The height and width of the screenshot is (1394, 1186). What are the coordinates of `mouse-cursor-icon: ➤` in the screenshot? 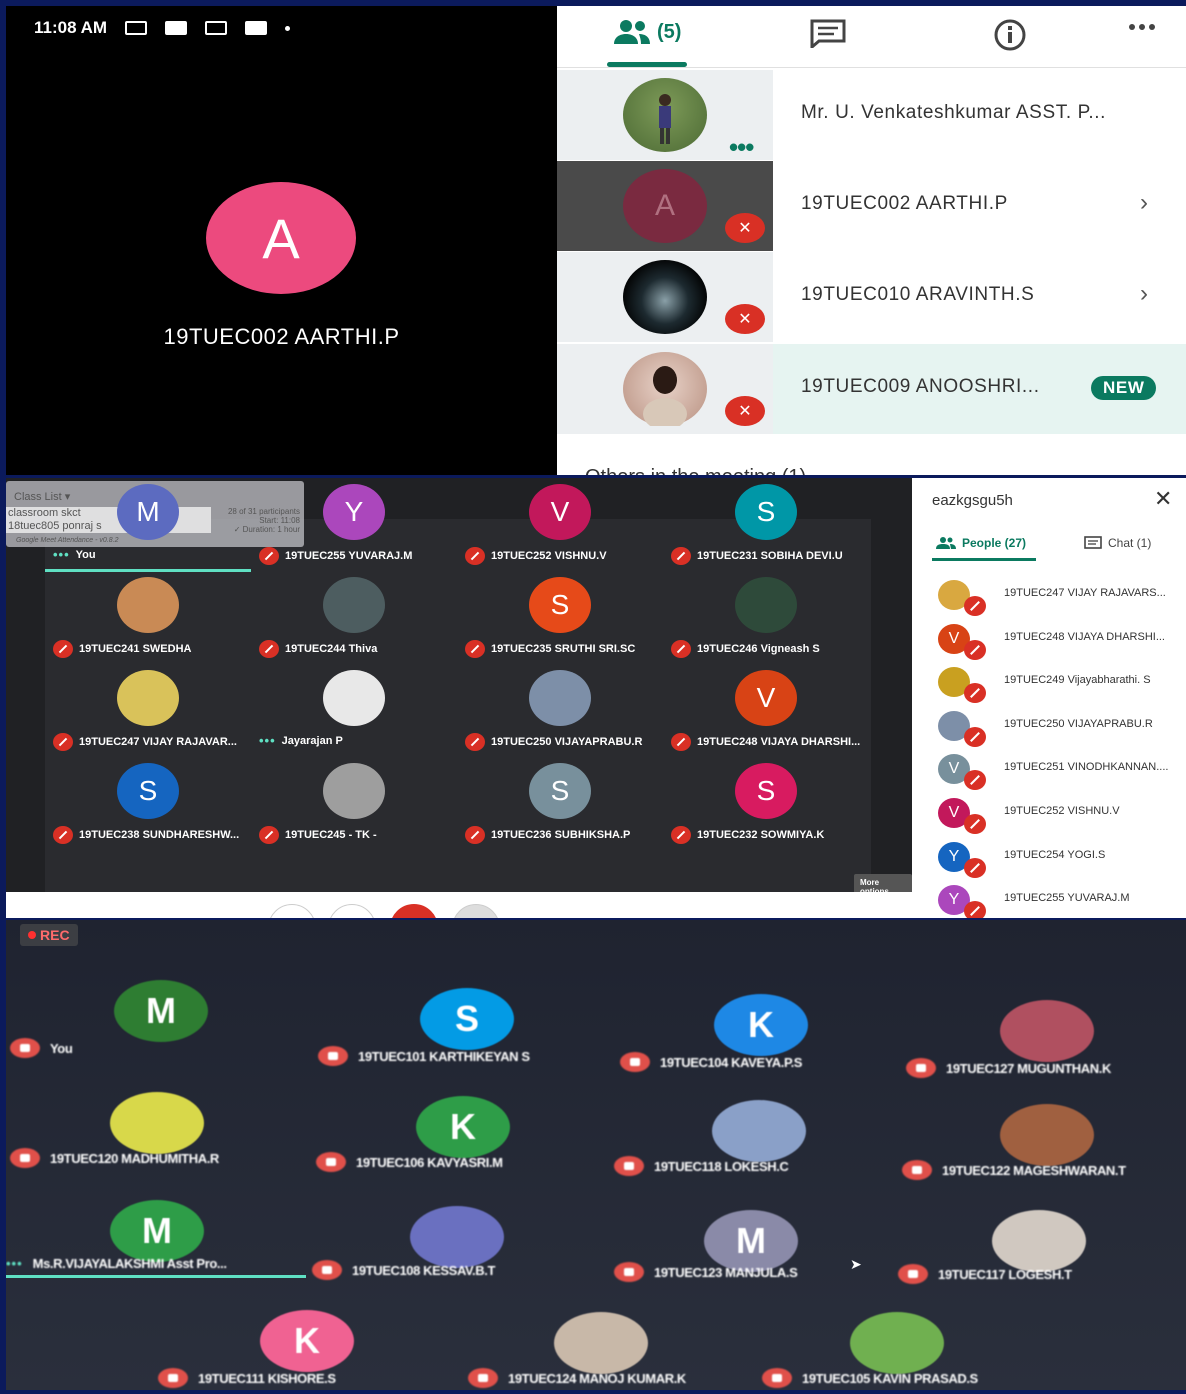 It's located at (856, 1264).